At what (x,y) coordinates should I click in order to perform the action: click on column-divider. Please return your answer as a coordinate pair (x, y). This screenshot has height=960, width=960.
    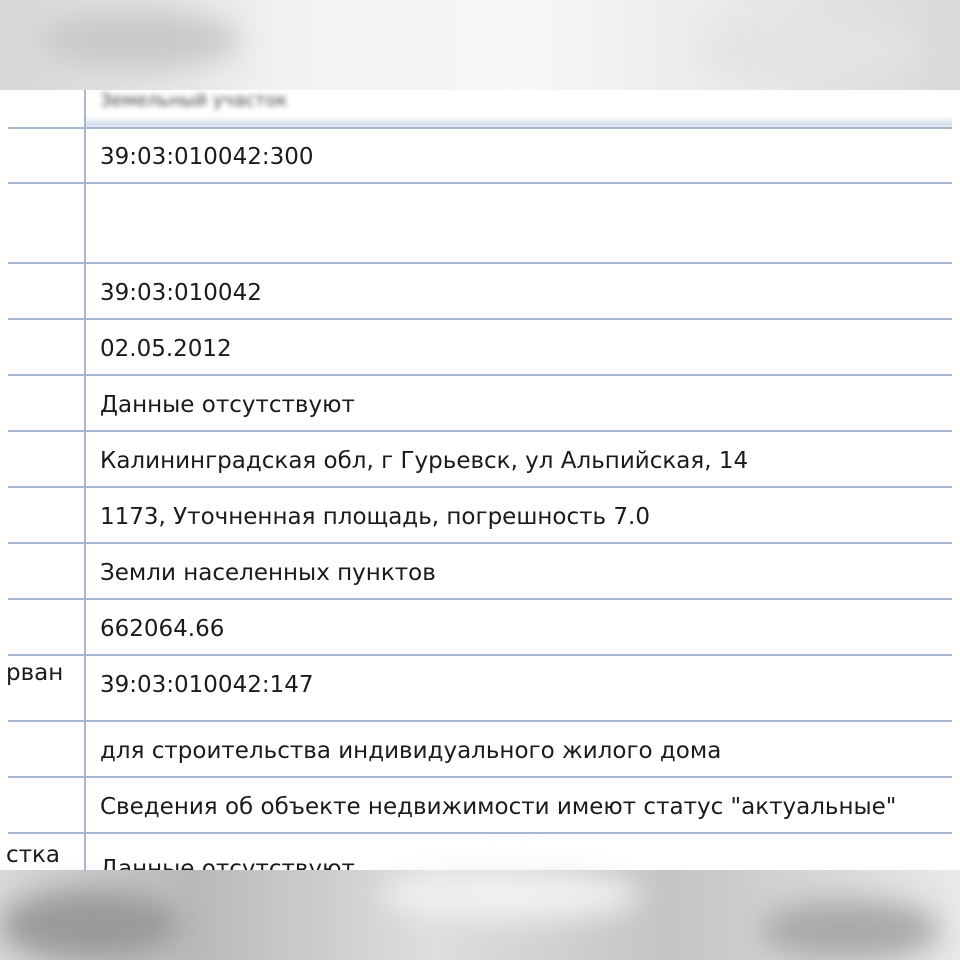
    Looking at the image, I should click on (85, 480).